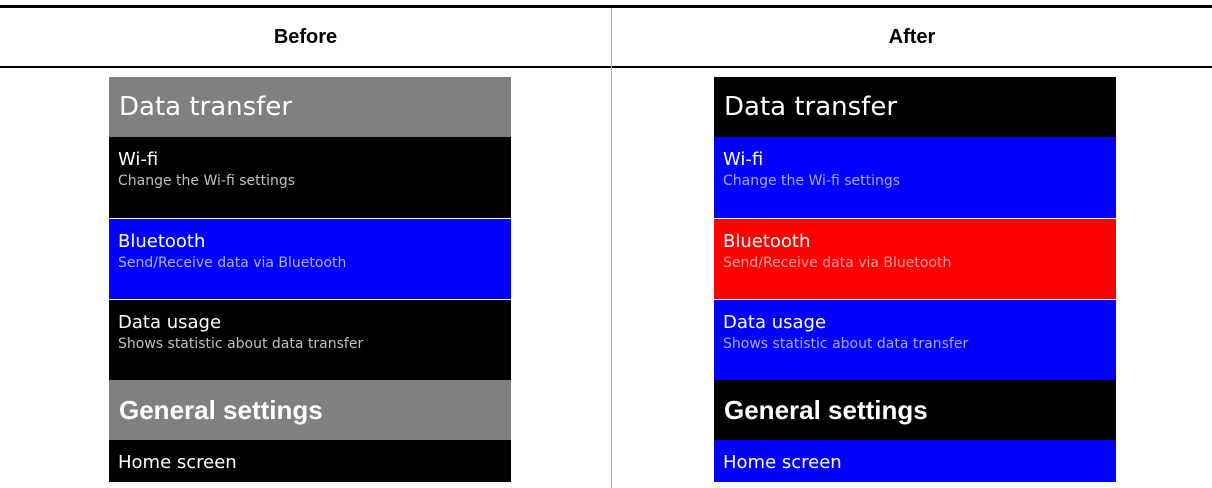 This screenshot has height=488, width=1212. What do you see at coordinates (232, 263) in the screenshot?
I see `before-item-subtitle: Send/Receive data via Bluetooth` at bounding box center [232, 263].